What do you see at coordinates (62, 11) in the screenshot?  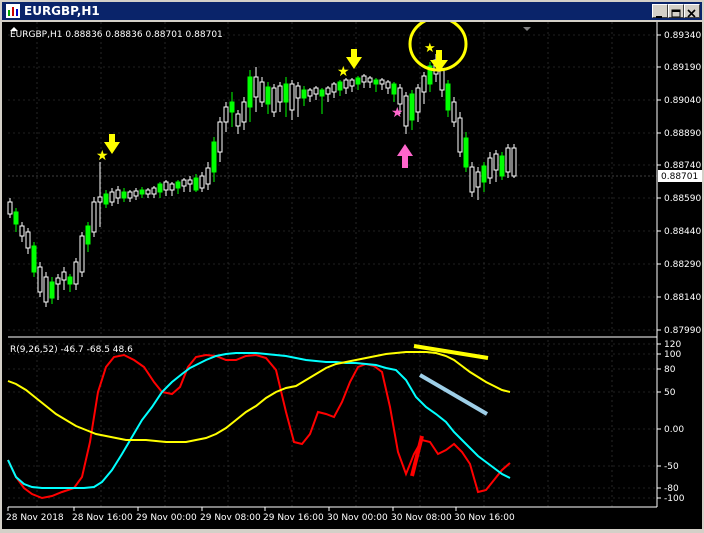 I see `window-title: EURGBP,H1` at bounding box center [62, 11].